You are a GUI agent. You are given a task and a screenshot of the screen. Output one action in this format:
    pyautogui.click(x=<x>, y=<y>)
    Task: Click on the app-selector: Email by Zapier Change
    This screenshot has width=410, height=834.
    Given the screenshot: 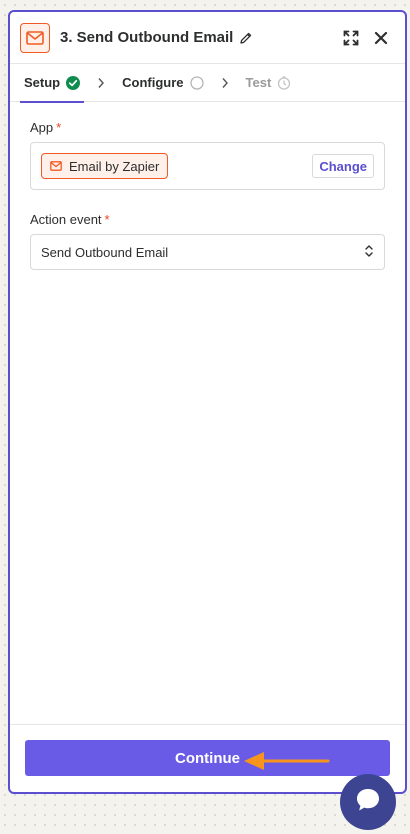 What is the action you would take?
    pyautogui.click(x=207, y=166)
    